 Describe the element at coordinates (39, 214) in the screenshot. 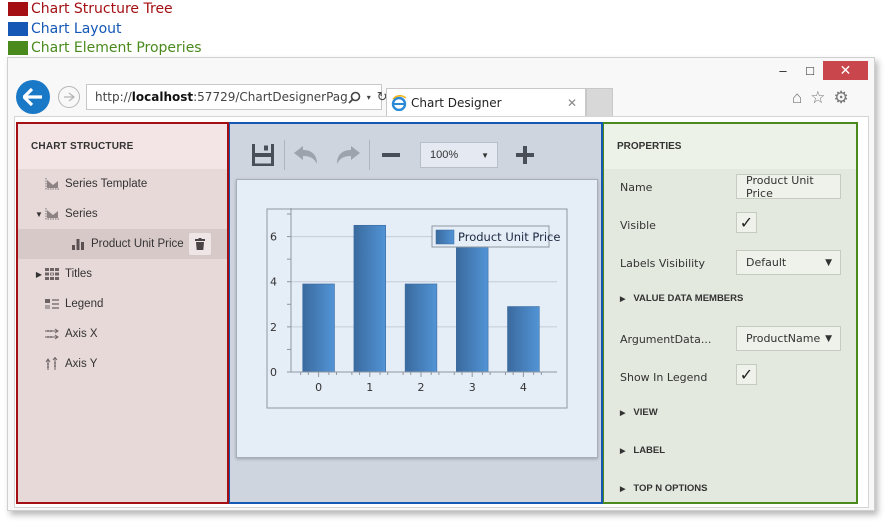

I see `expand-arrow-icon: ▼` at that location.